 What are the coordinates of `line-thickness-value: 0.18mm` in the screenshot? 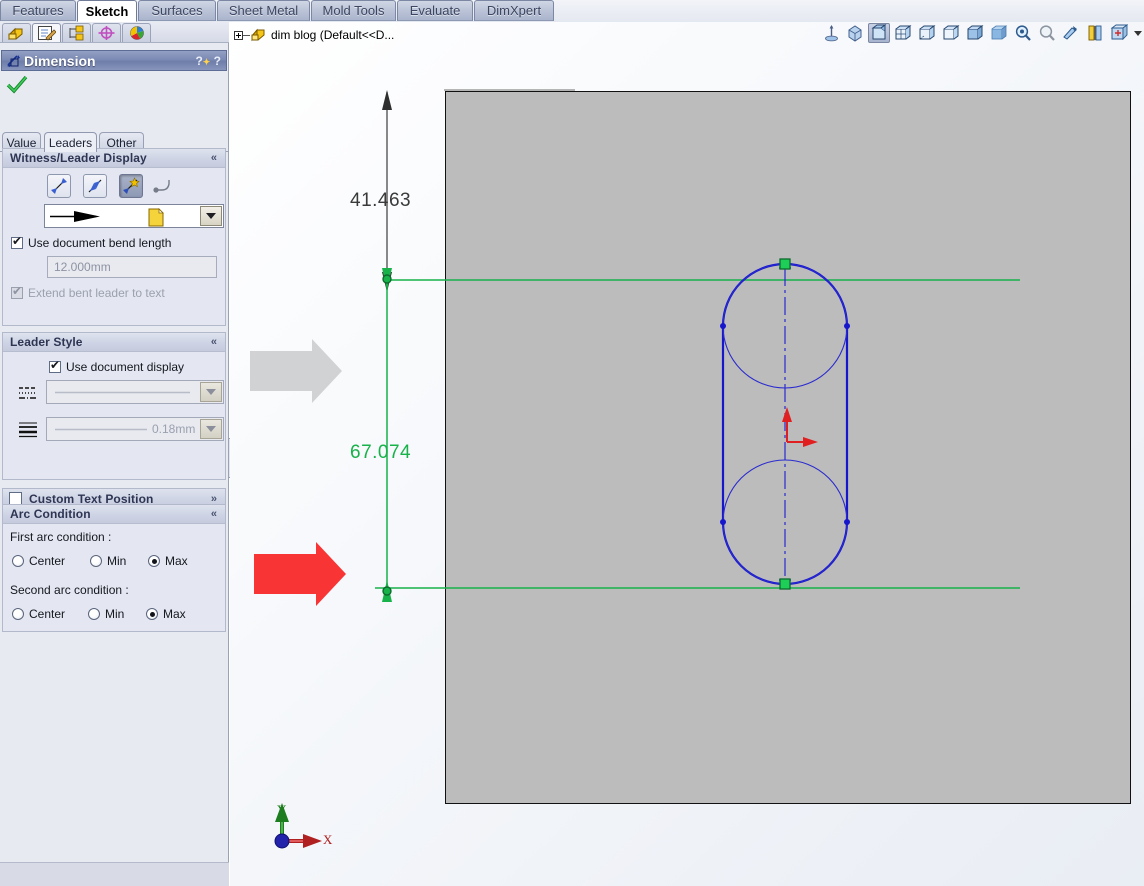 It's located at (174, 429).